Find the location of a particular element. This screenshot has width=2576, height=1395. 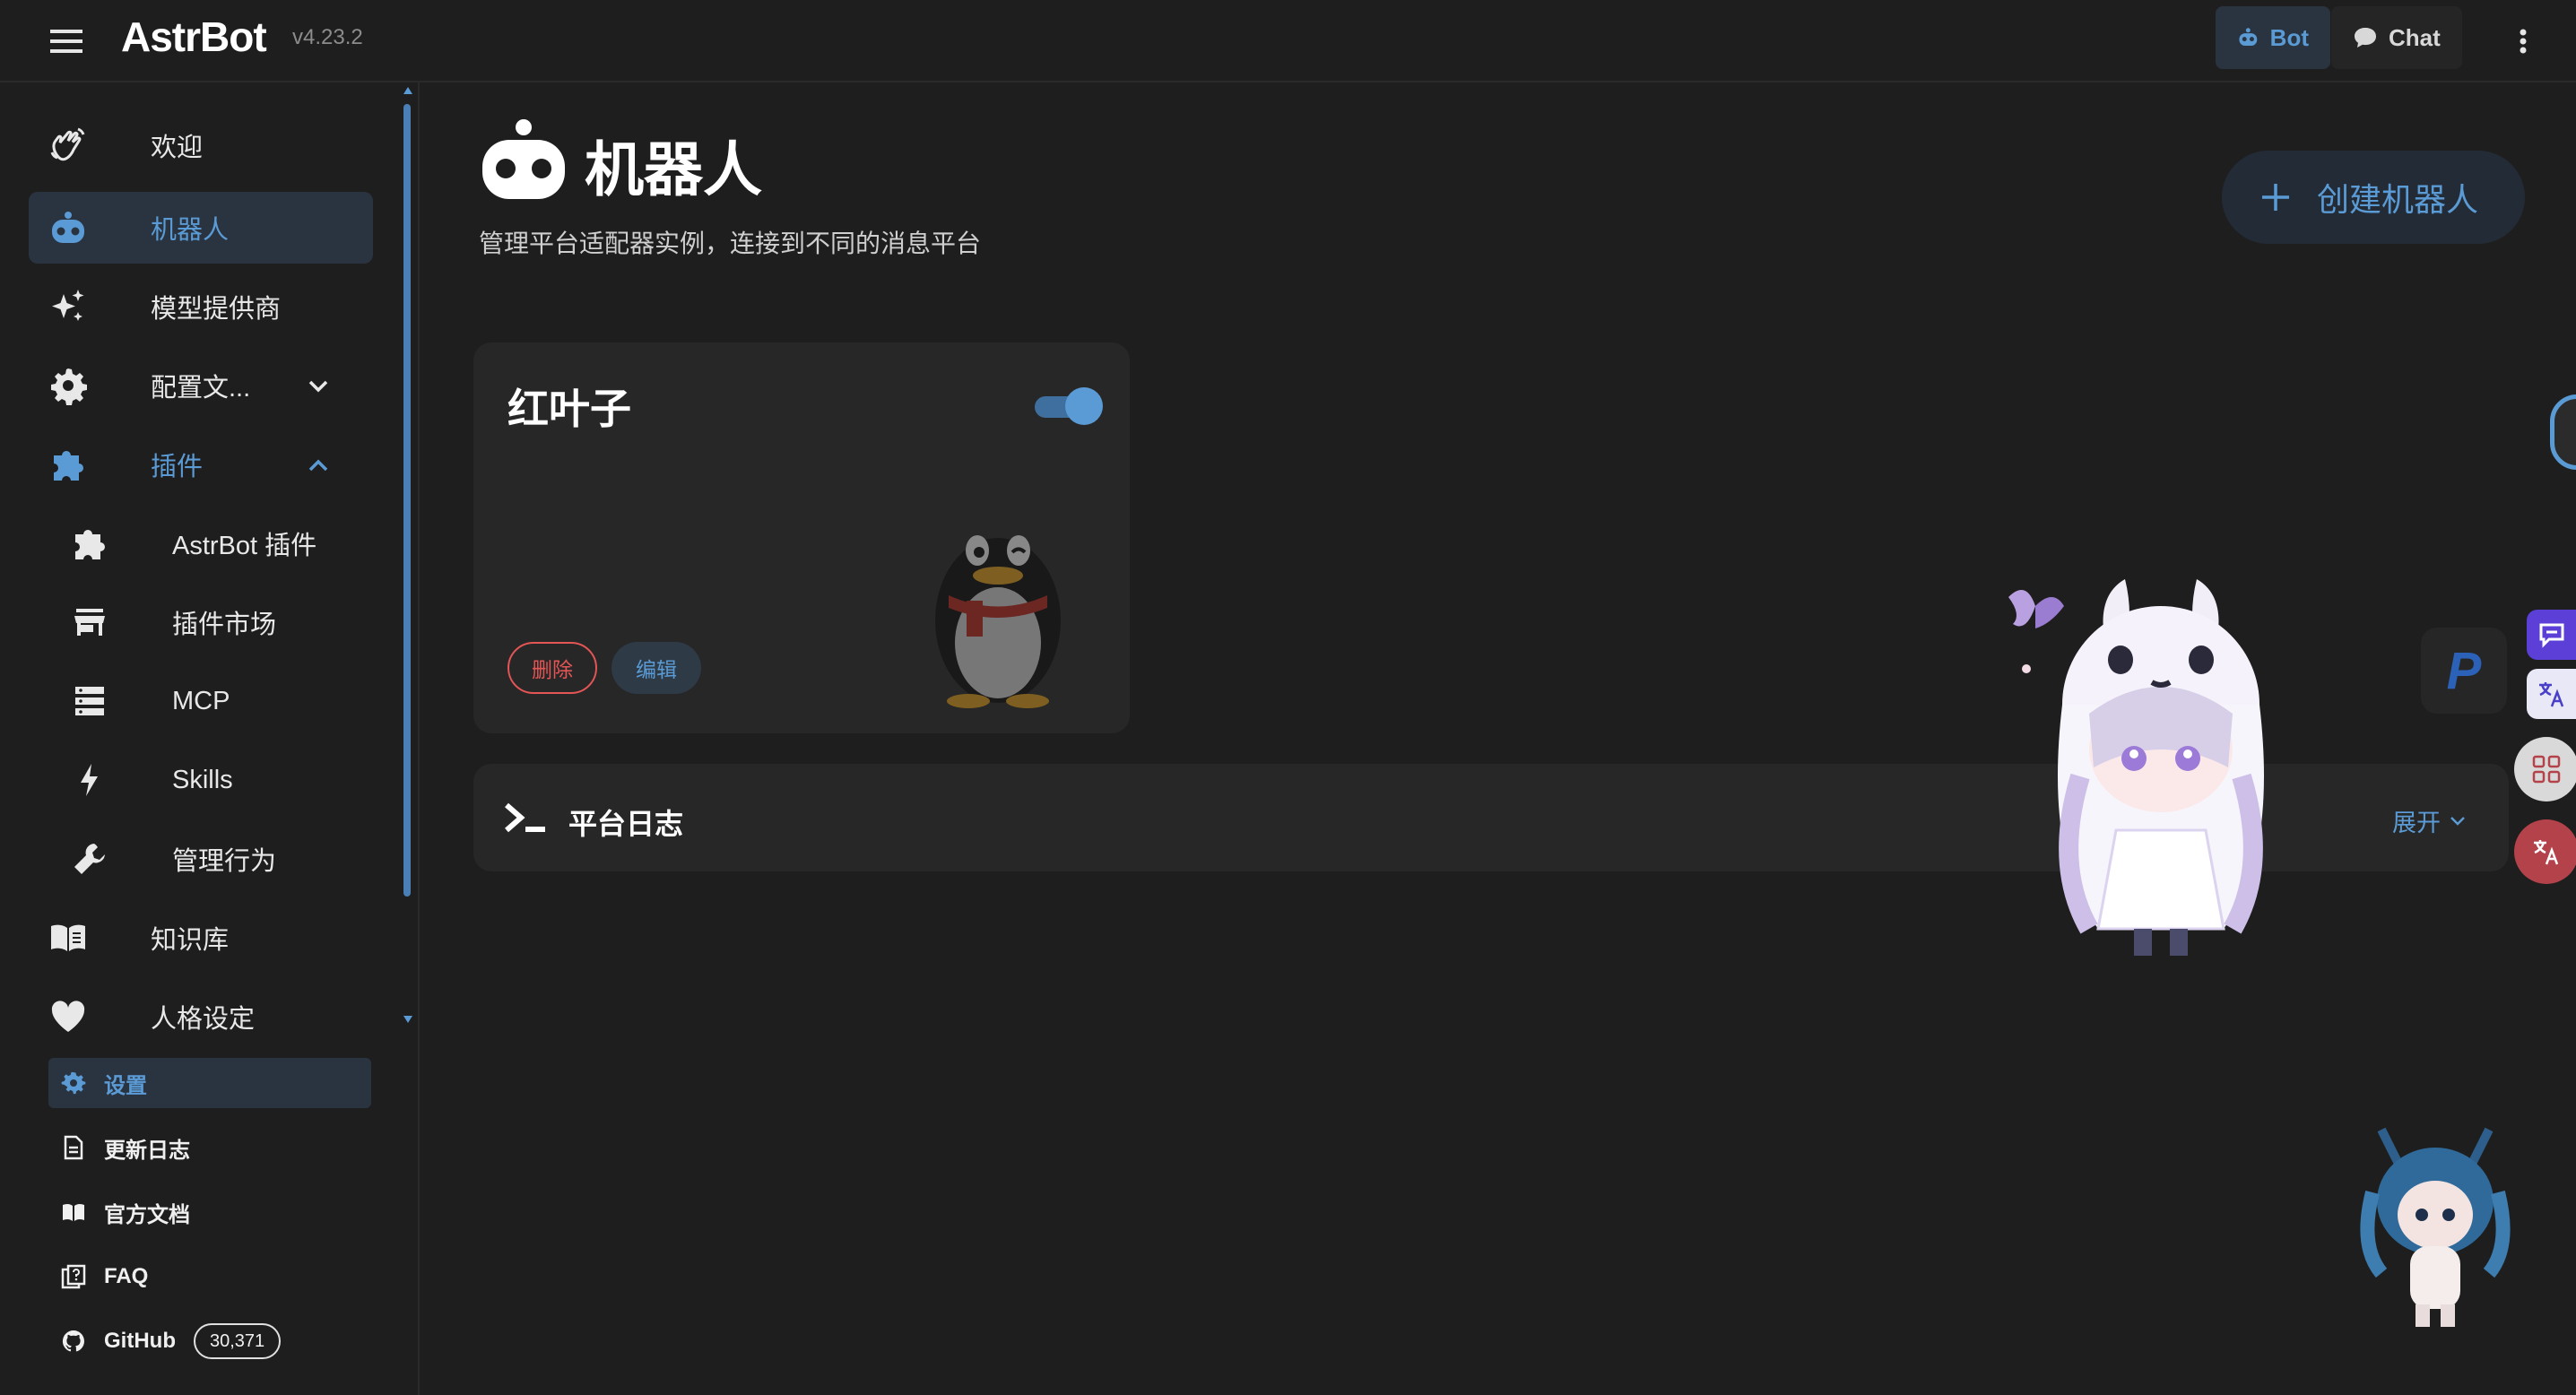

scroll-down-arrow-icon is located at coordinates (408, 1019).